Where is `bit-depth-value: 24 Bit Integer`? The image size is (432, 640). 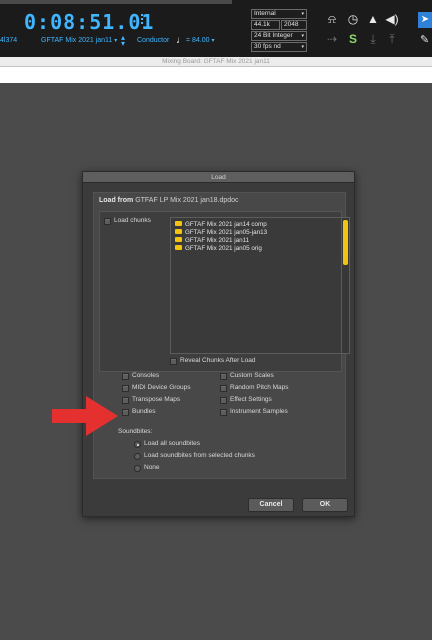
bit-depth-value: 24 Bit Integer is located at coordinates (273, 35).